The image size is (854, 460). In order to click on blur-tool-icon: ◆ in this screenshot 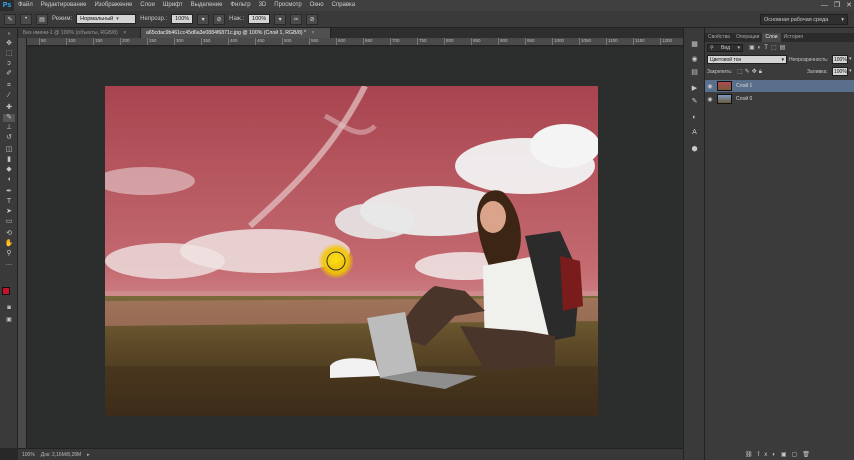, I will do `click(9, 170)`.